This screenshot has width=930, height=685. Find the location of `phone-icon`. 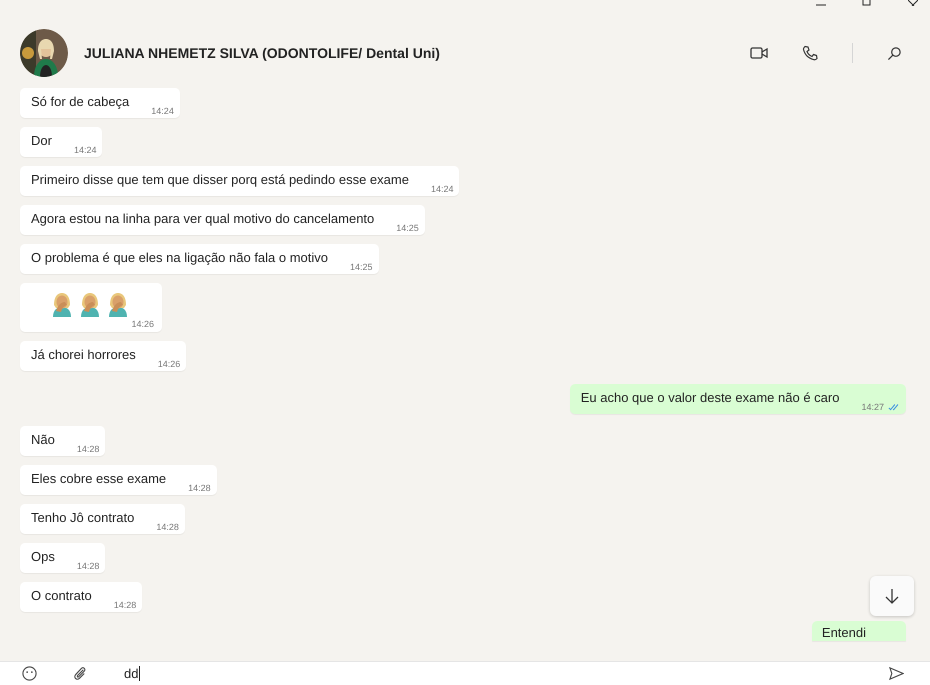

phone-icon is located at coordinates (810, 53).